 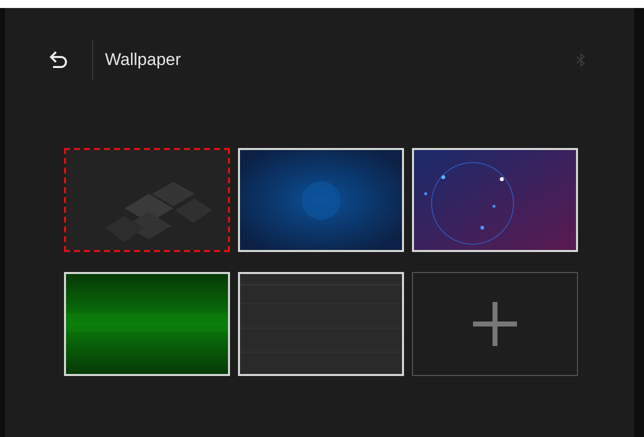 What do you see at coordinates (581, 60) in the screenshot?
I see `bluetooth-icon` at bounding box center [581, 60].